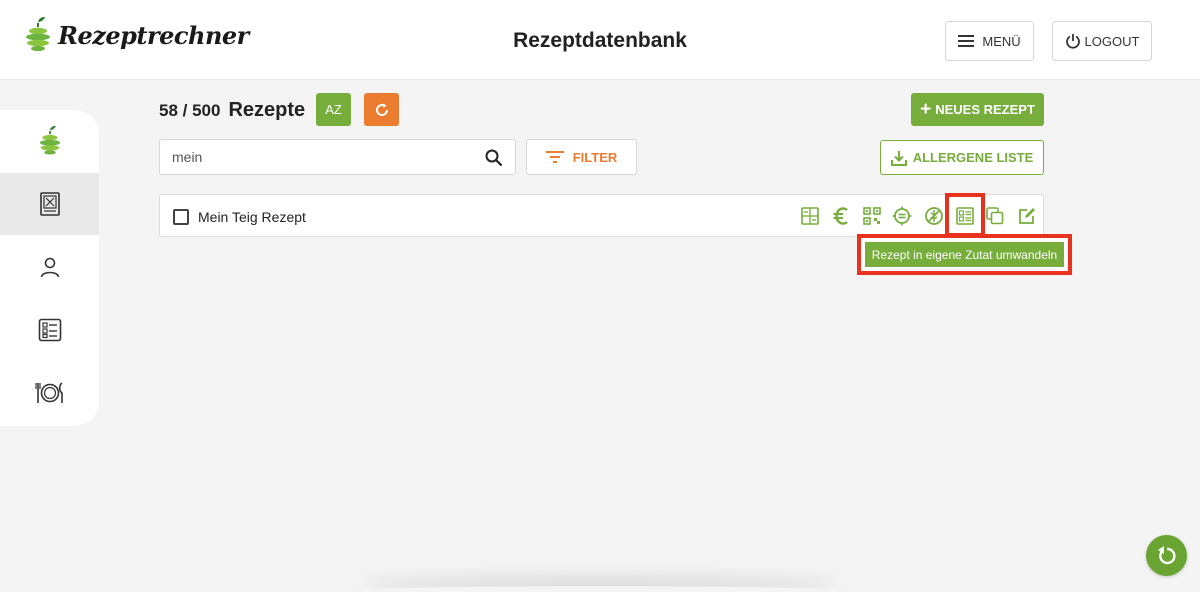  I want to click on download-icon, so click(898, 158).